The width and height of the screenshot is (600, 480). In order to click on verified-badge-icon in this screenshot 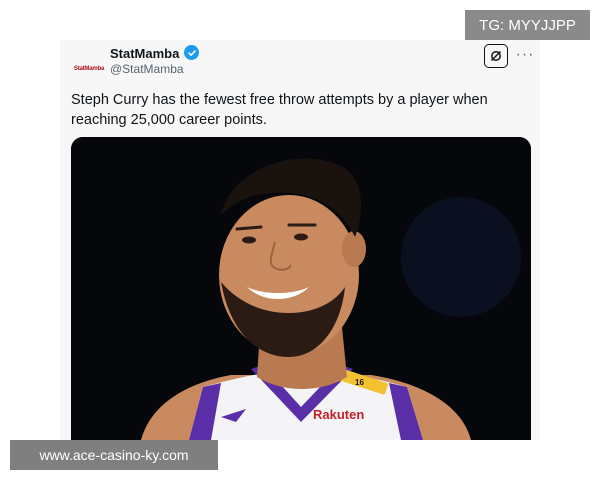, I will do `click(191, 52)`.